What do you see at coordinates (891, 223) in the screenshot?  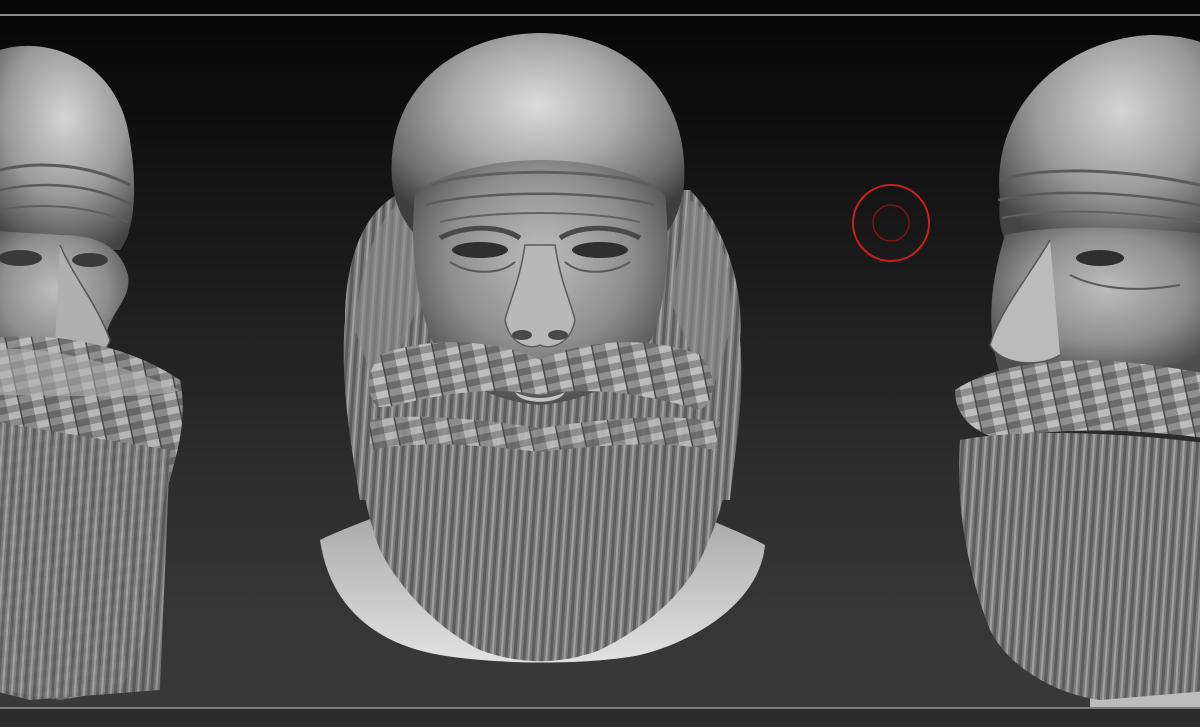 I see `draw-size-circle-icon` at bounding box center [891, 223].